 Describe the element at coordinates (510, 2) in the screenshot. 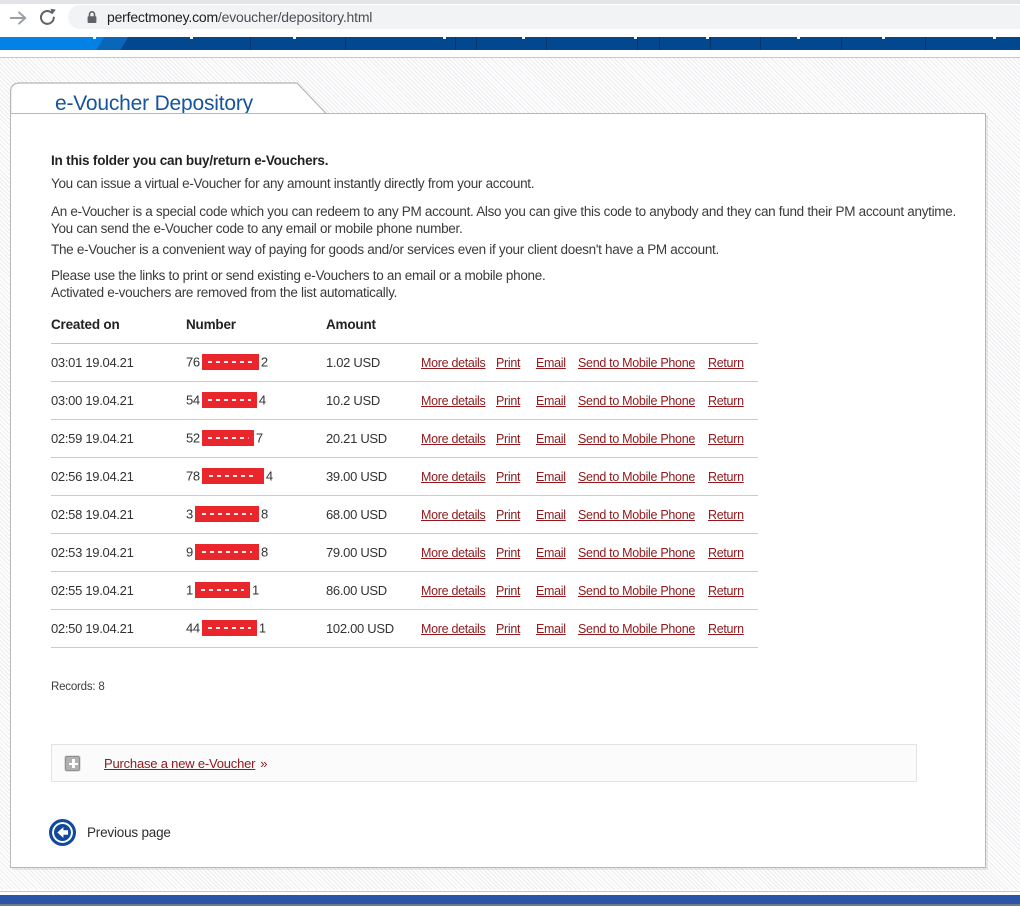

I see `browser-tabstrip` at that location.